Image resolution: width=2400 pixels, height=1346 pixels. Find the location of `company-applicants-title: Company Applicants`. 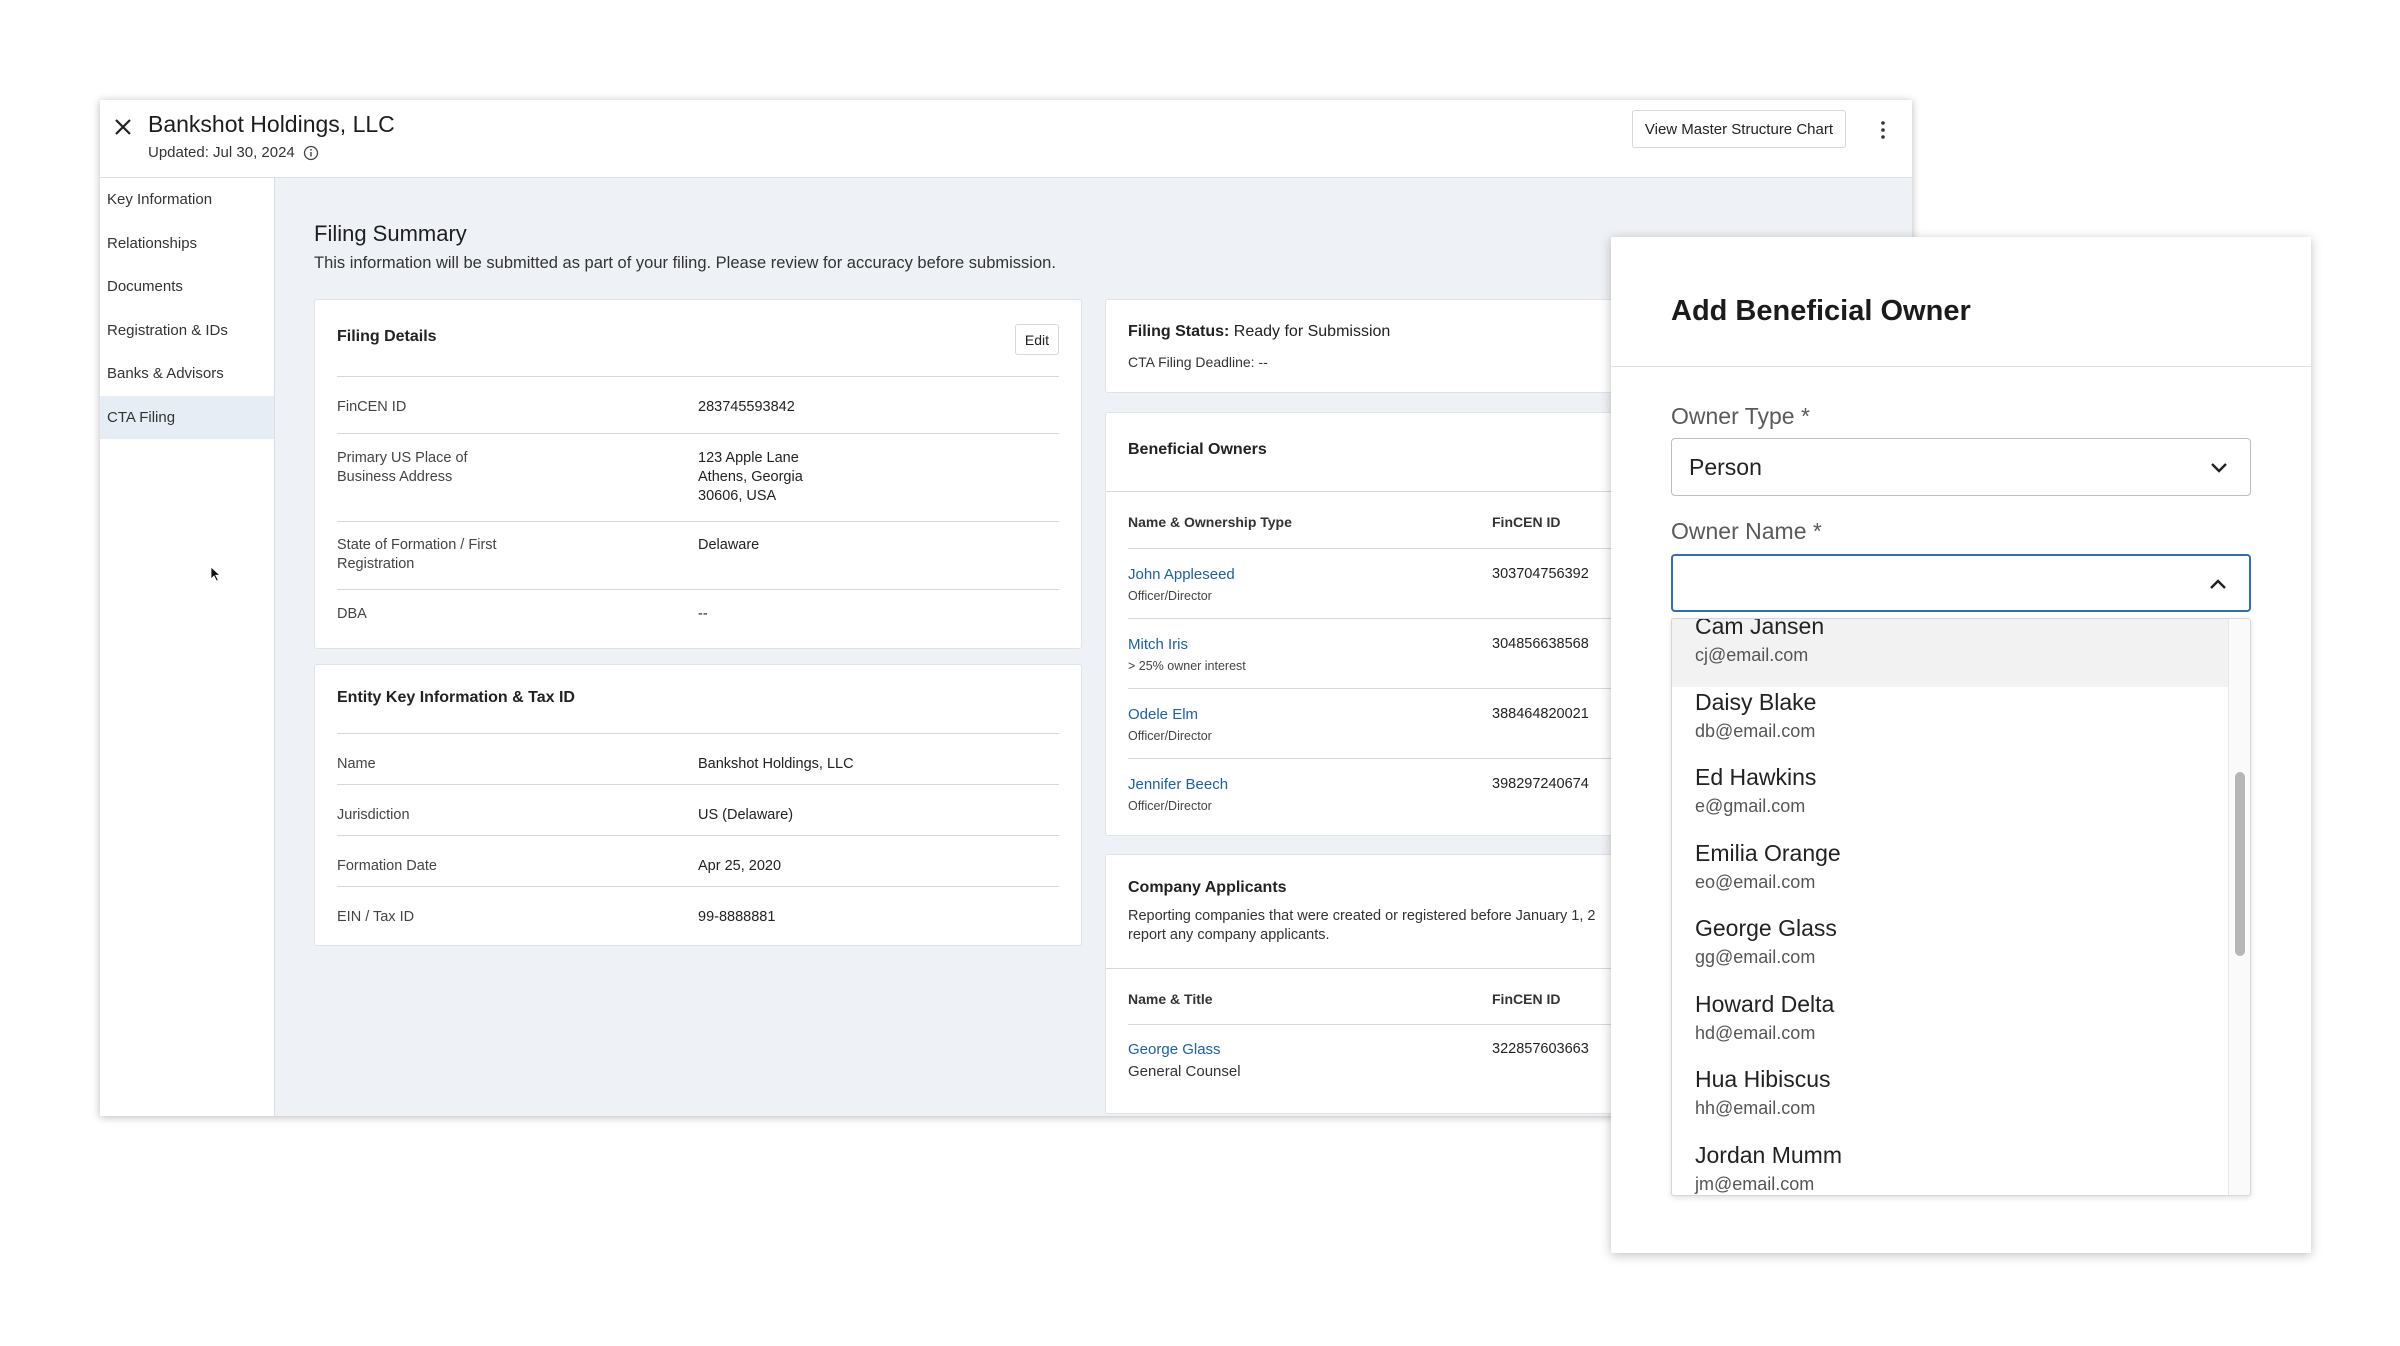

company-applicants-title: Company Applicants is located at coordinates (1207, 887).